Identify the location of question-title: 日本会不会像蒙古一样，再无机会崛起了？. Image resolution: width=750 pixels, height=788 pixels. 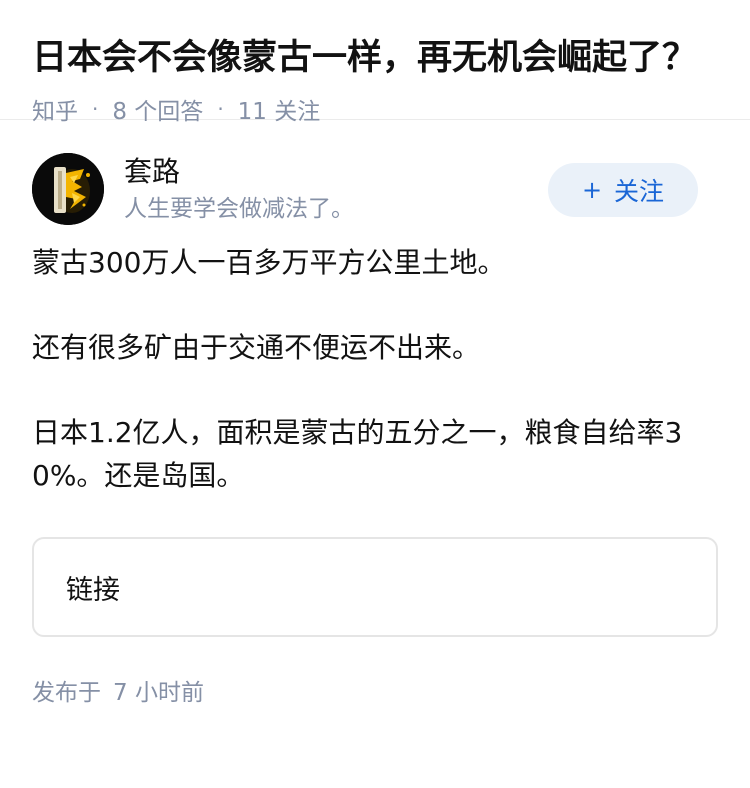
(375, 58).